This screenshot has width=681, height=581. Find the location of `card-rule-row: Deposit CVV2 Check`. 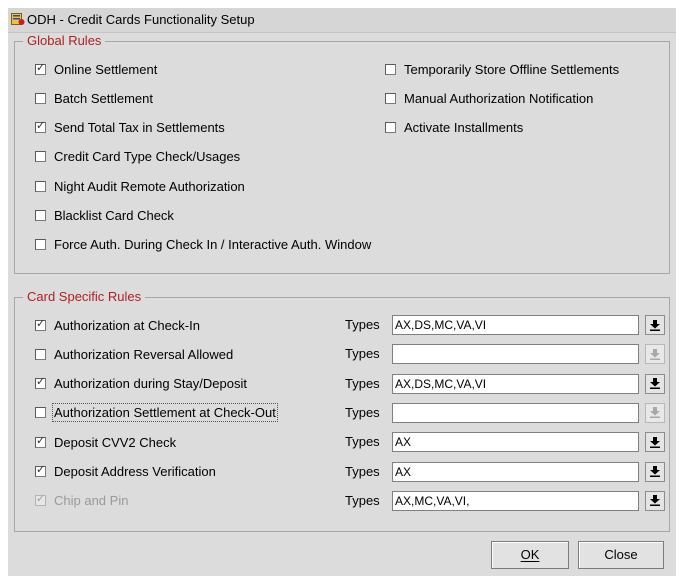

card-rule-row: Deposit CVV2 Check is located at coordinates (105, 442).